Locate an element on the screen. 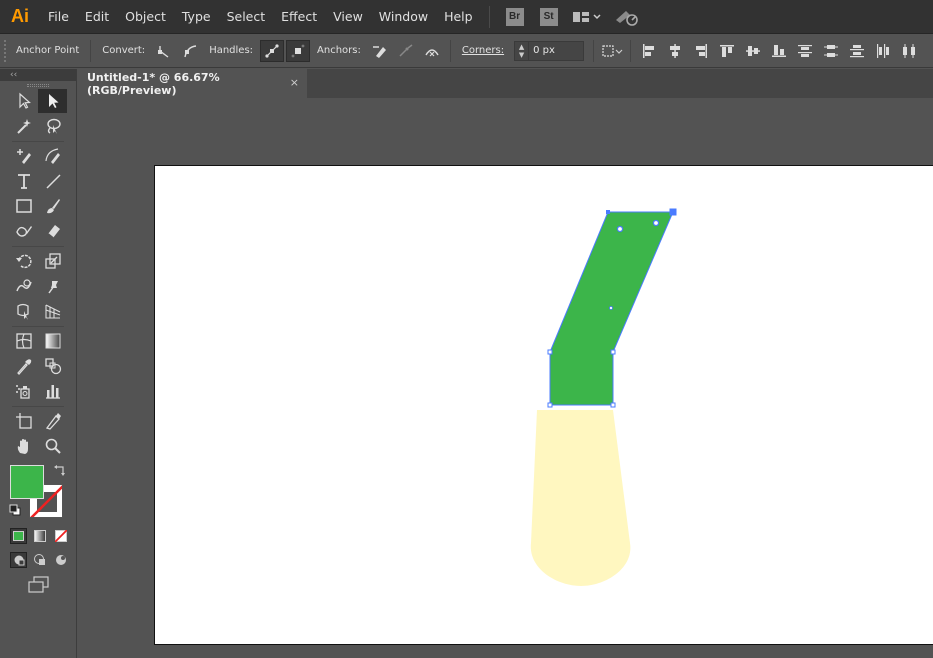 The width and height of the screenshot is (933, 658). free-transform-tool is located at coordinates (23, 311).